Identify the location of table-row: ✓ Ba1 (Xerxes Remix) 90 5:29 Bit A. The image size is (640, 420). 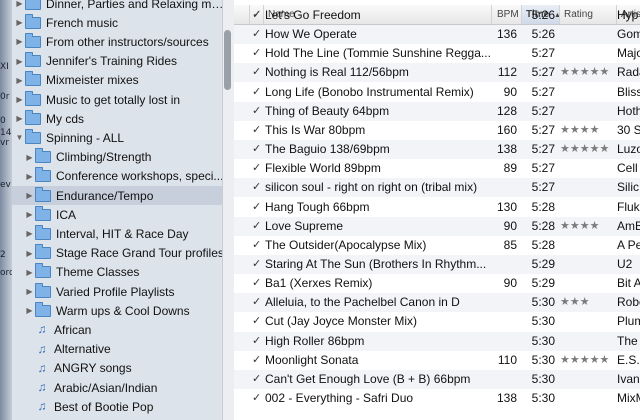
(437, 283).